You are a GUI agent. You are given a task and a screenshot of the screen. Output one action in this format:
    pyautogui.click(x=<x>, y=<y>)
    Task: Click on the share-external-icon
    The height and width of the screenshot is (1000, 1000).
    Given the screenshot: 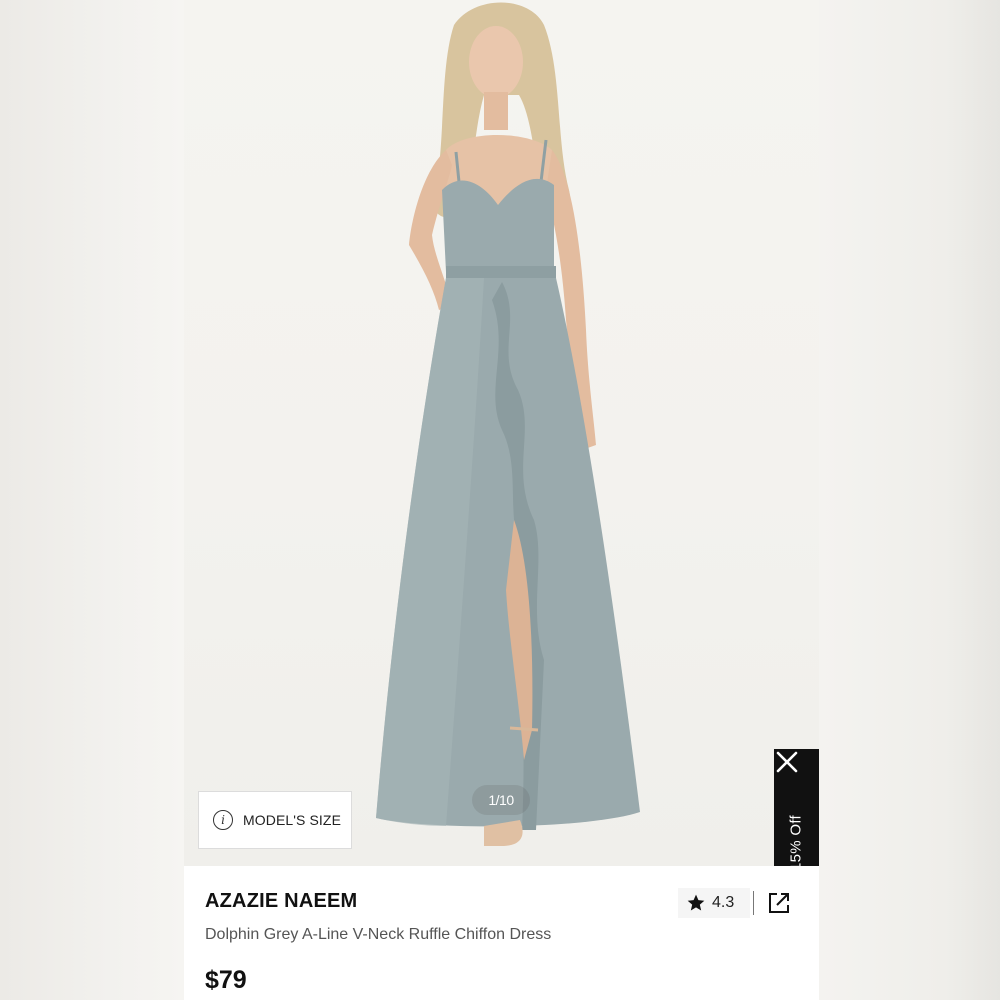 What is the action you would take?
    pyautogui.click(x=779, y=903)
    